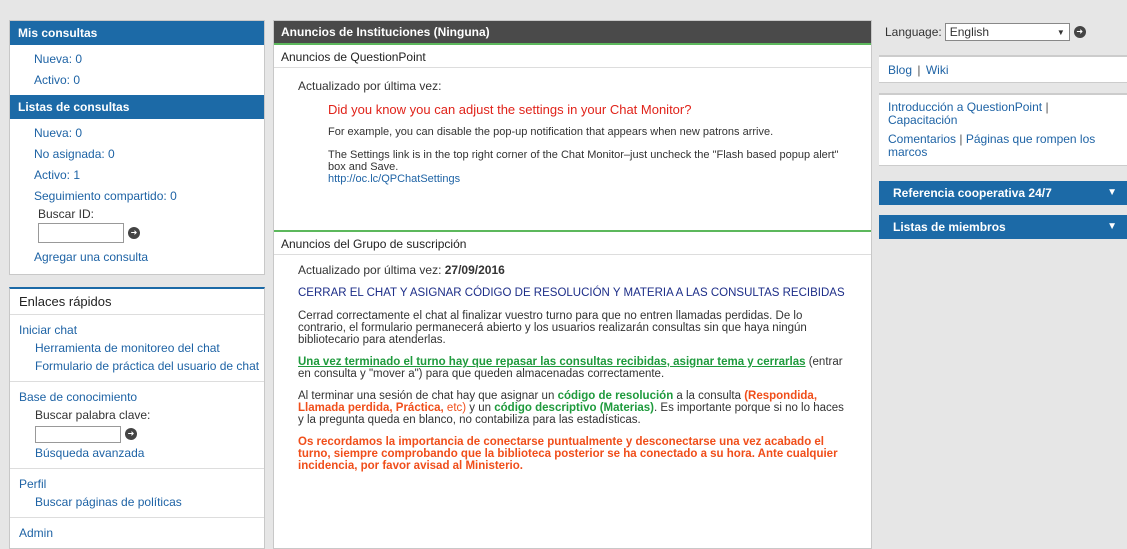  I want to click on group-updated-date: 27/09/2016, so click(474, 270).